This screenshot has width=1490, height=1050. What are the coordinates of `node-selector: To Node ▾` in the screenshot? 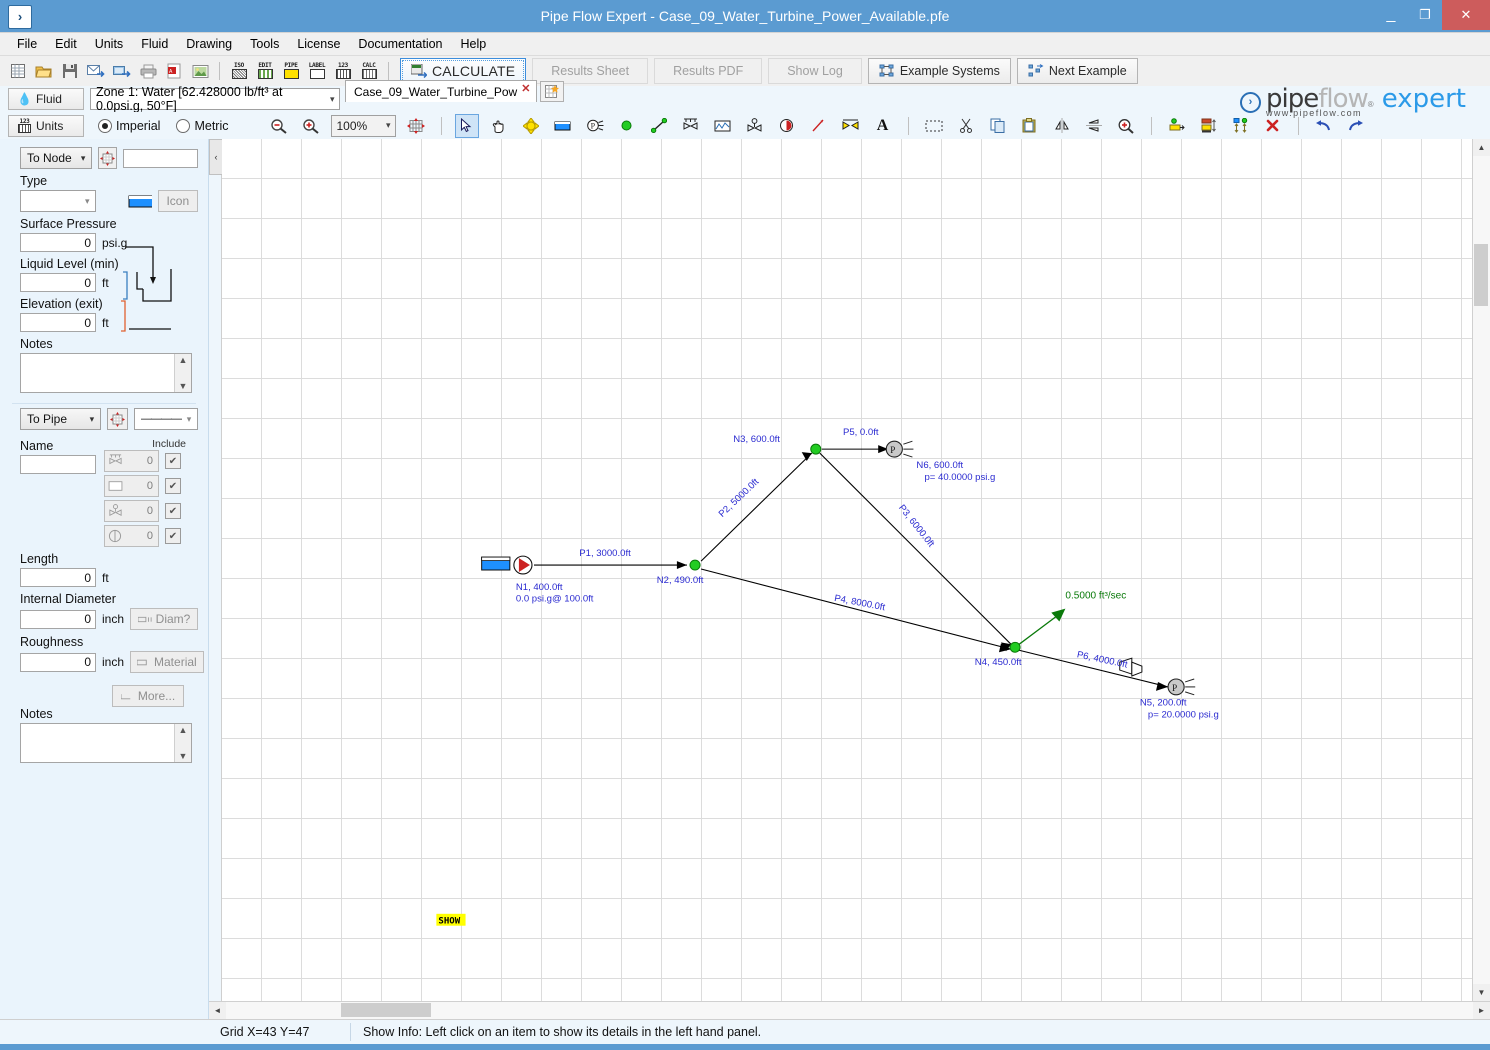 It's located at (56, 158).